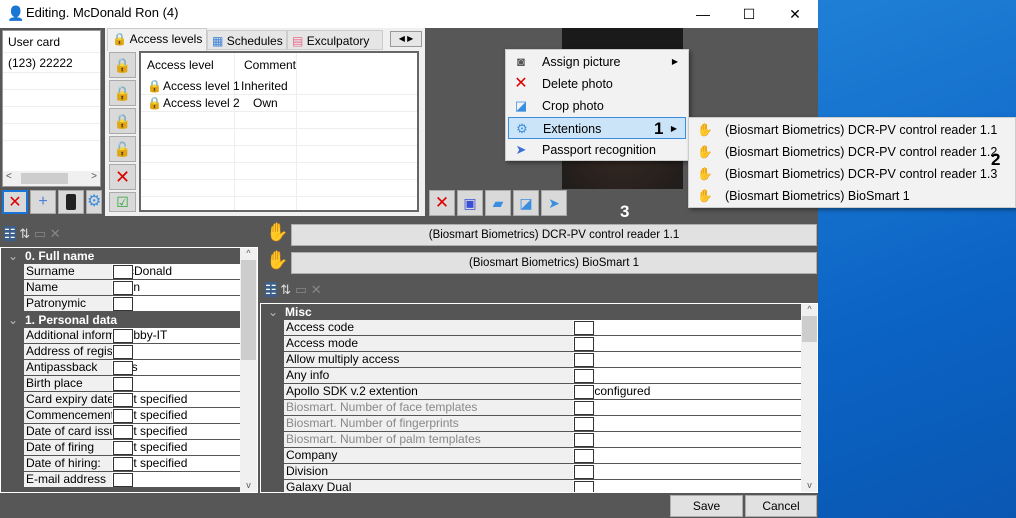 The image size is (1016, 518). I want to click on property-row: Birth place, so click(120, 384).